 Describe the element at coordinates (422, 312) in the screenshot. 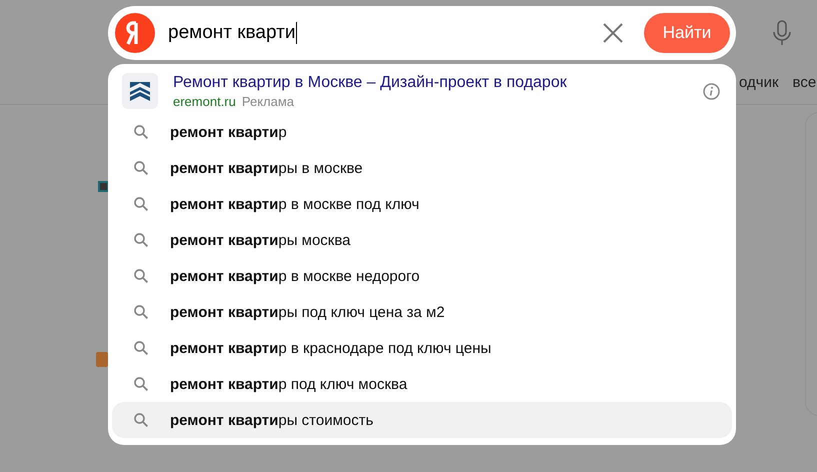

I see `suggestion-item: ремонт квартиры под ключ цена за м2` at that location.